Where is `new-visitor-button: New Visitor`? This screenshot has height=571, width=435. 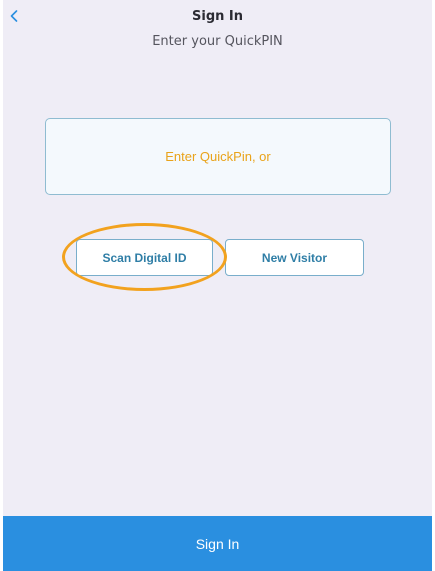
new-visitor-button: New Visitor is located at coordinates (294, 257).